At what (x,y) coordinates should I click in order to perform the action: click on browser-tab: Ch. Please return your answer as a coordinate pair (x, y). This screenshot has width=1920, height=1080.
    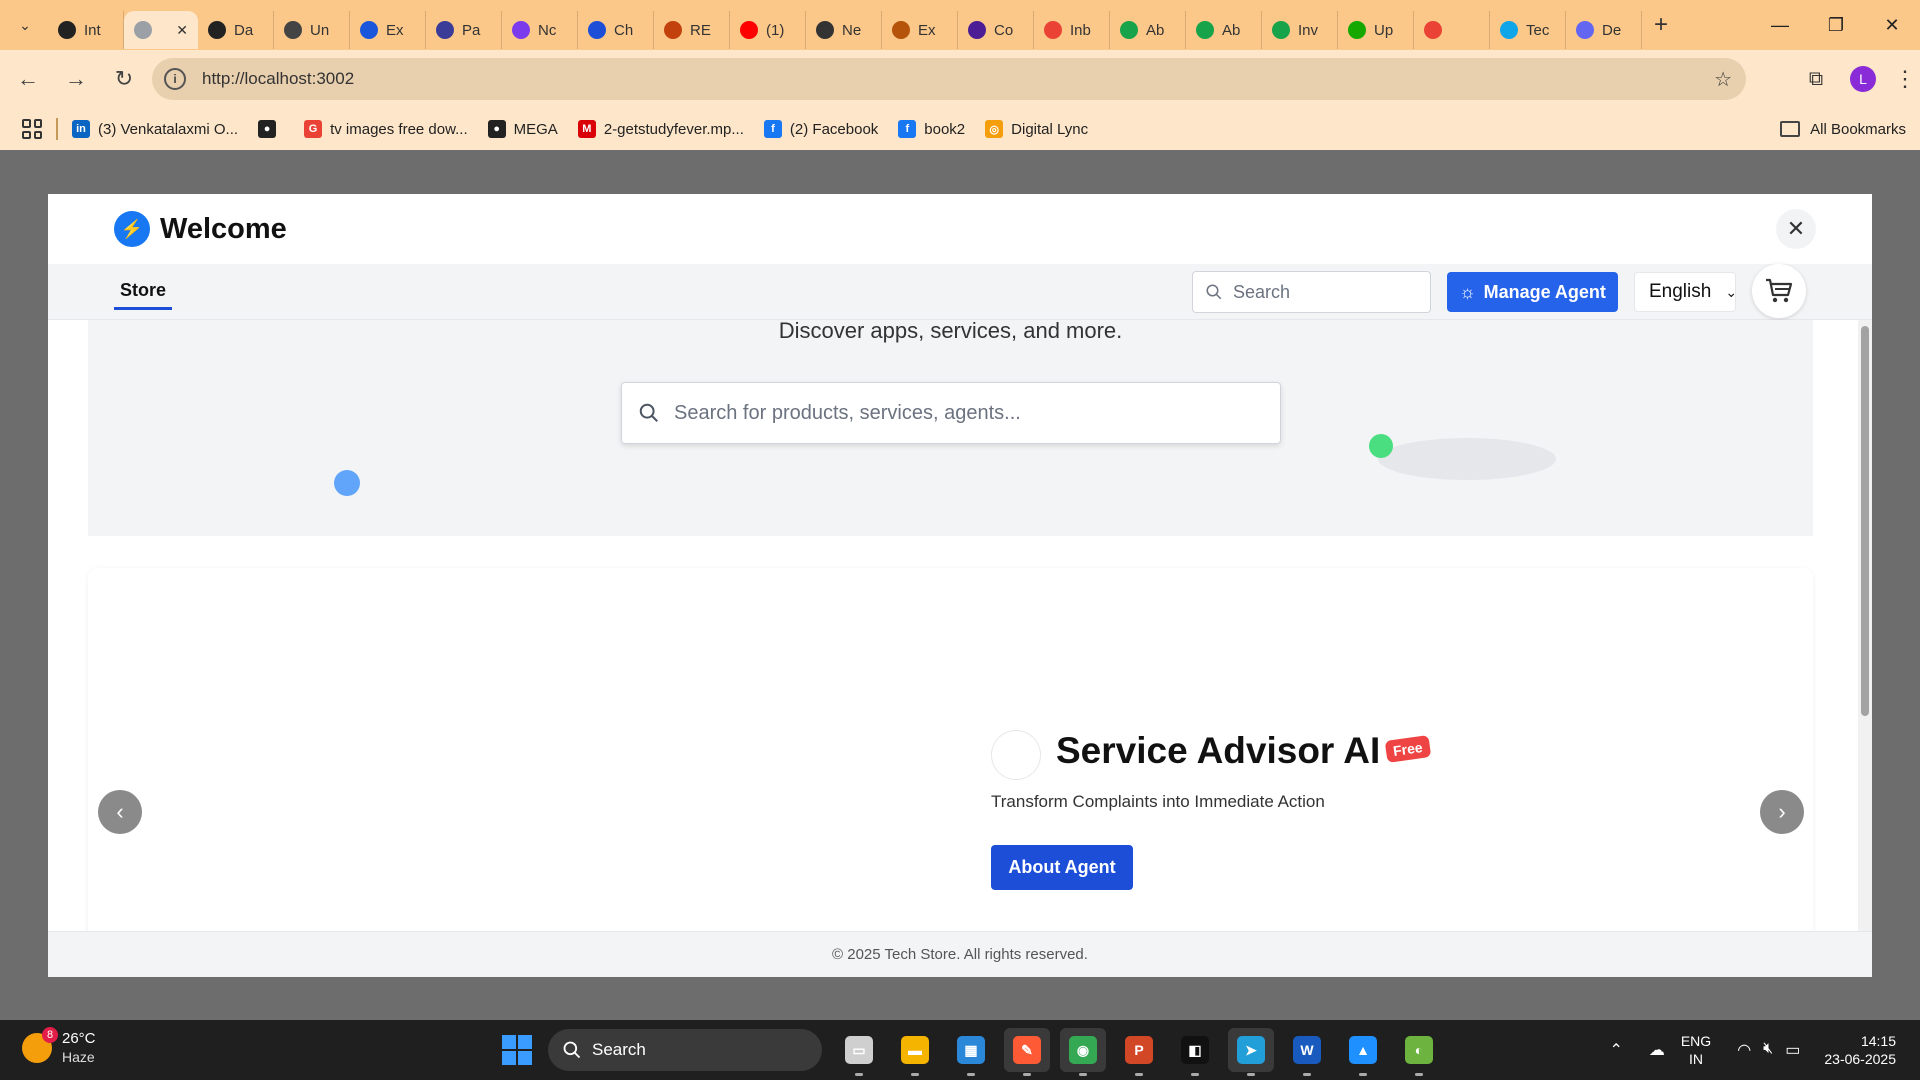
    Looking at the image, I should click on (616, 30).